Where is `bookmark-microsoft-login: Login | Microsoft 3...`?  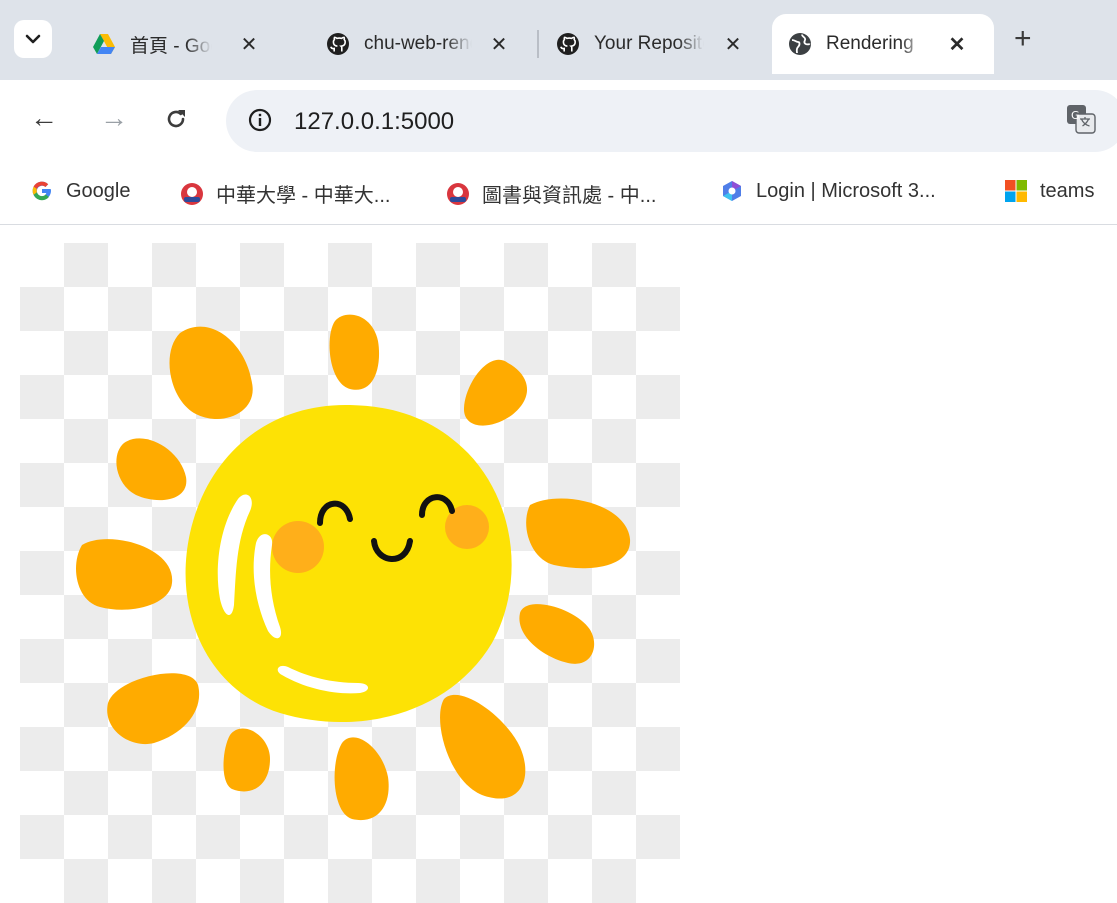 bookmark-microsoft-login: Login | Microsoft 3... is located at coordinates (828, 191).